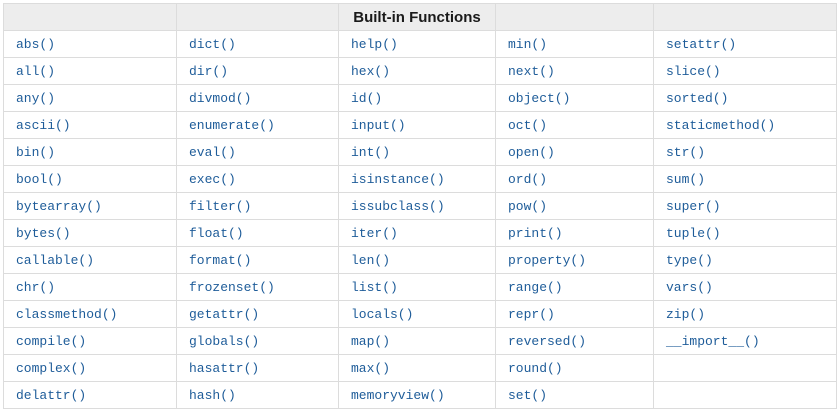  Describe the element at coordinates (90, 71) in the screenshot. I see `table-cell: all()` at that location.